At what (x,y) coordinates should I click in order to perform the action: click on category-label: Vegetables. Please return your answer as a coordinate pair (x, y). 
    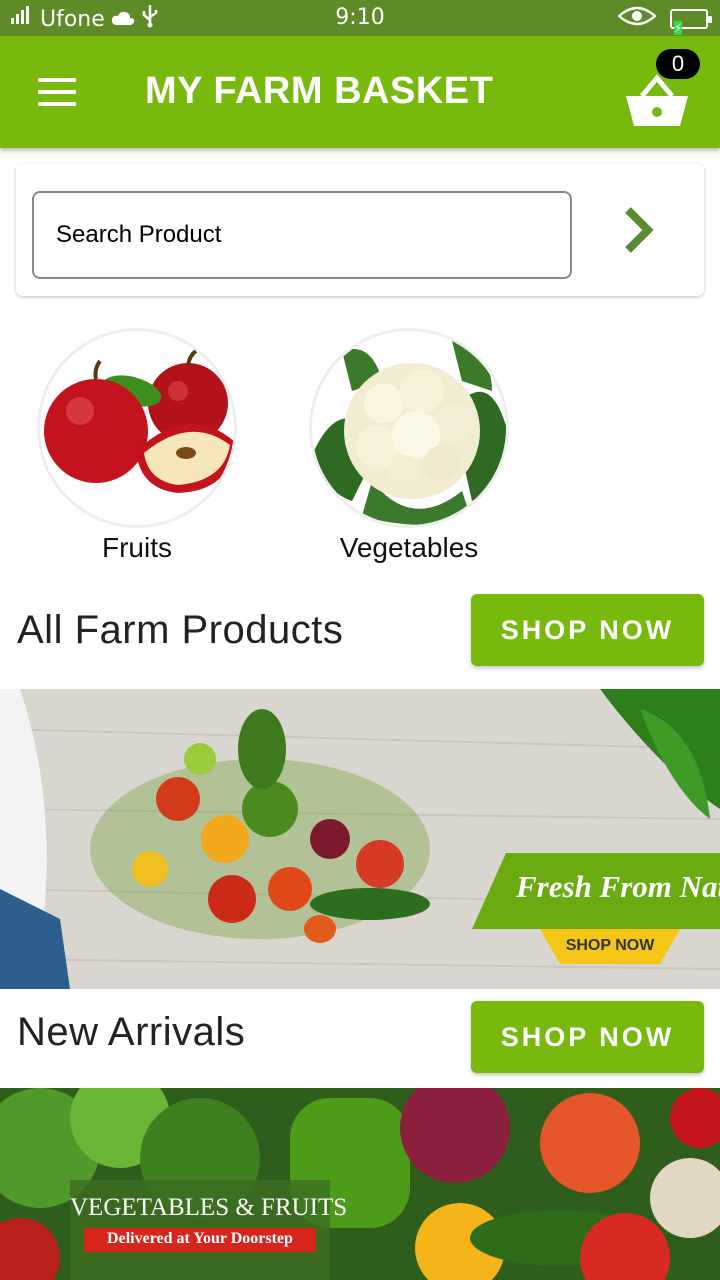
    Looking at the image, I should click on (409, 547).